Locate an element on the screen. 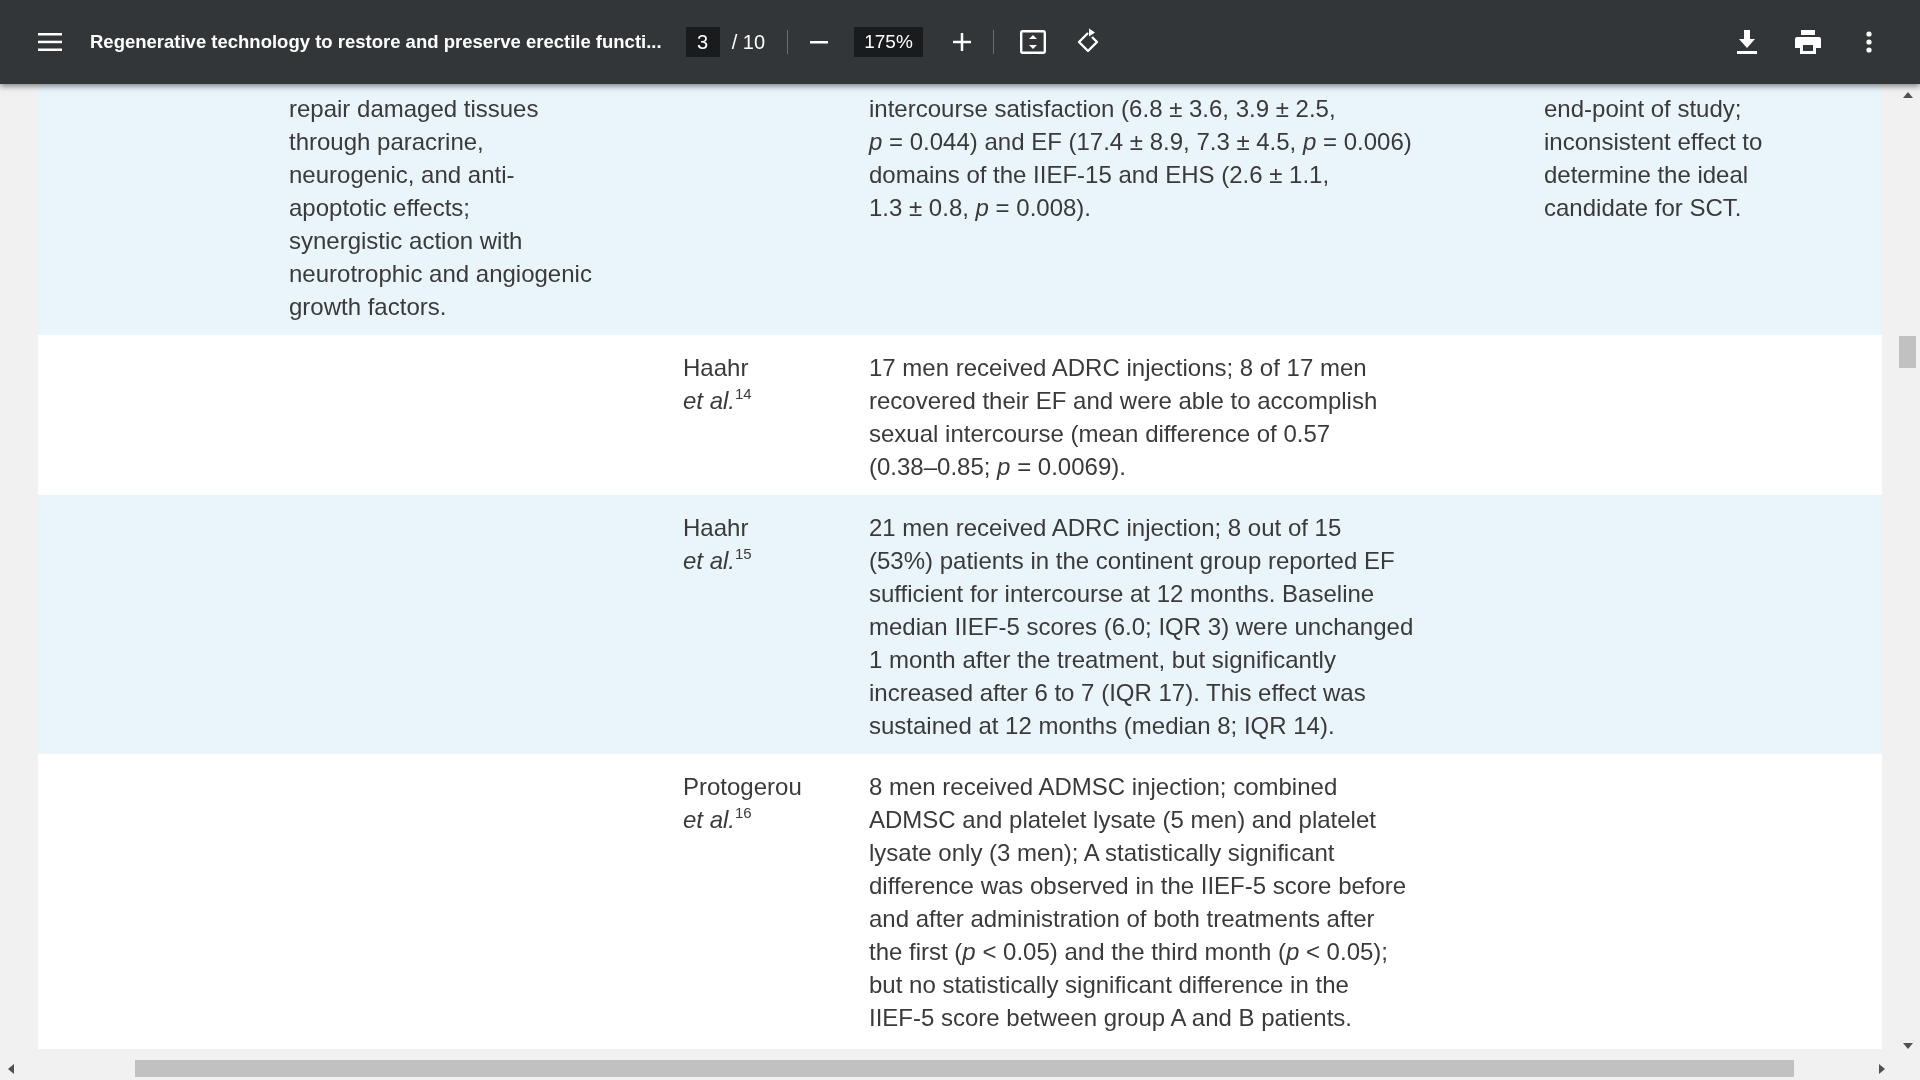 This screenshot has height=1080, width=1920. table-cell-text: 21 men received ADRC injection; 8 out of 15 (53%) patients in the continent group reported EF sufficient for intercourse at 12 months. Baseline median IIEF-5 scores (6.0; IQR 3) were unchanged 1 month after the treatment, but significantly increased after 6 to 7 (IQR 17). This effect was sustained at 12 months (median 8; IQR 14). is located at coordinates (1142, 627).